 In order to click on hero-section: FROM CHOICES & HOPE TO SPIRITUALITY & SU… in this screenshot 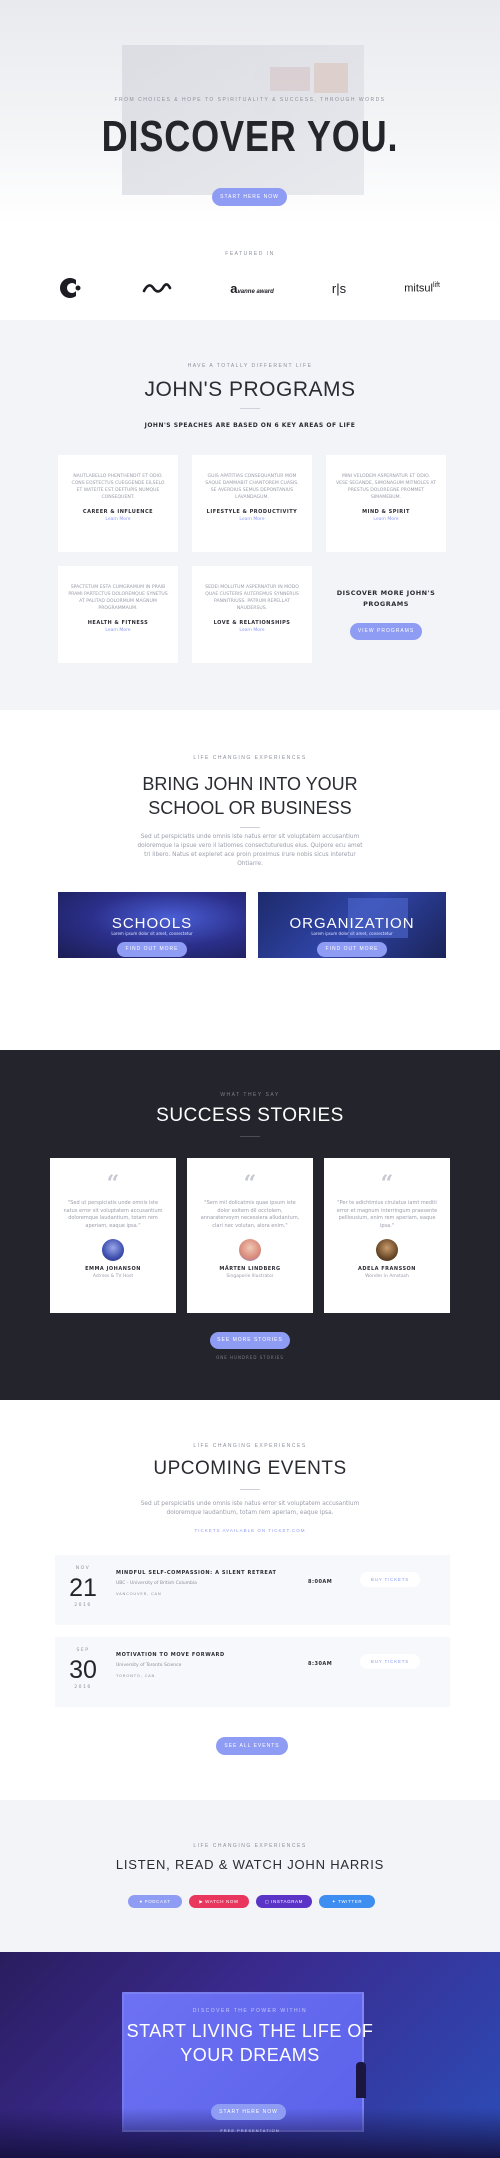, I will do `click(250, 112)`.